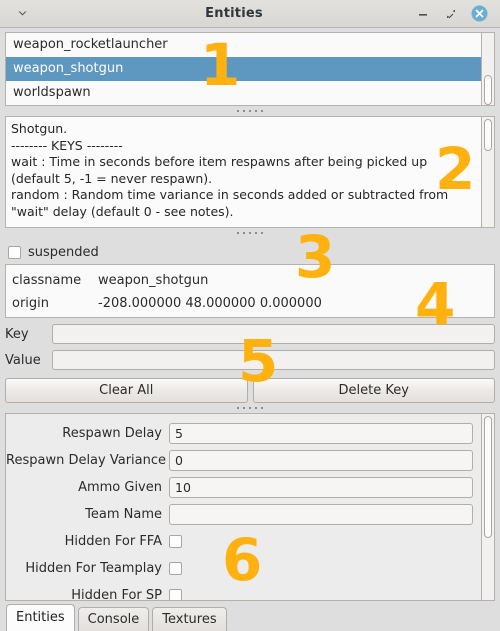 The height and width of the screenshot is (631, 500). What do you see at coordinates (17, 334) in the screenshot?
I see `key-label: Key` at bounding box center [17, 334].